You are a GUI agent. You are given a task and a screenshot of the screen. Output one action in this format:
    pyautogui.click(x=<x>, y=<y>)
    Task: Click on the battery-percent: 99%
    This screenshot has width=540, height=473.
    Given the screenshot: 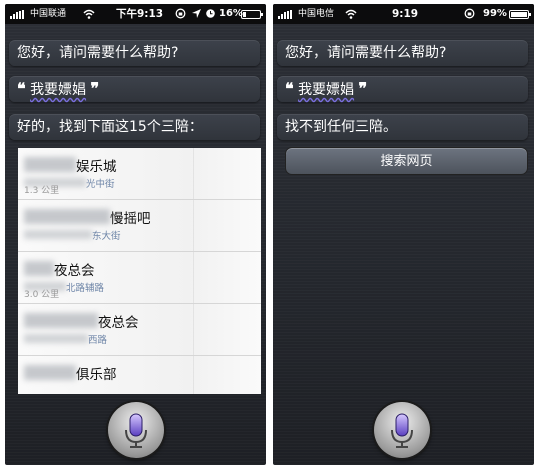 What is the action you would take?
    pyautogui.click(x=495, y=13)
    